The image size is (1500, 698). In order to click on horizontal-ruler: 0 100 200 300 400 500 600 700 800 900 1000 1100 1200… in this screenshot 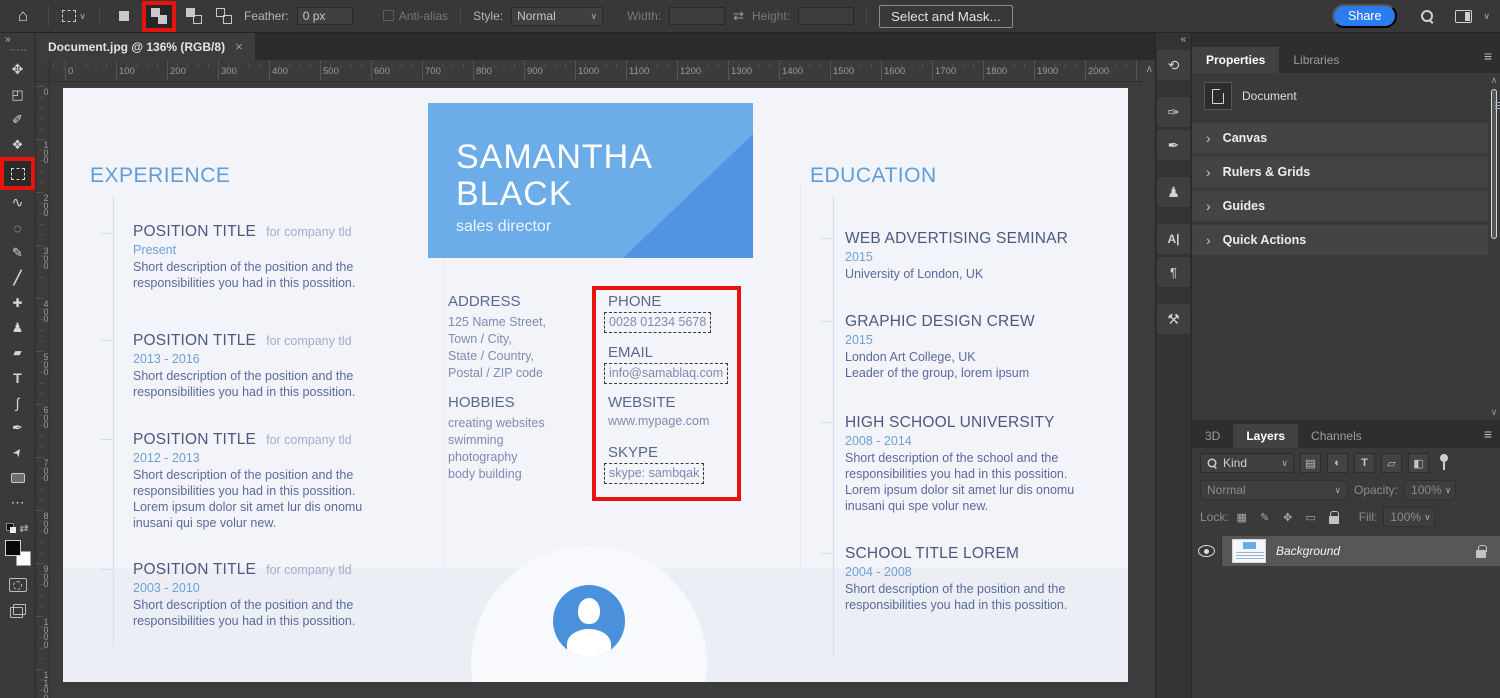, I will do `click(596, 71)`.